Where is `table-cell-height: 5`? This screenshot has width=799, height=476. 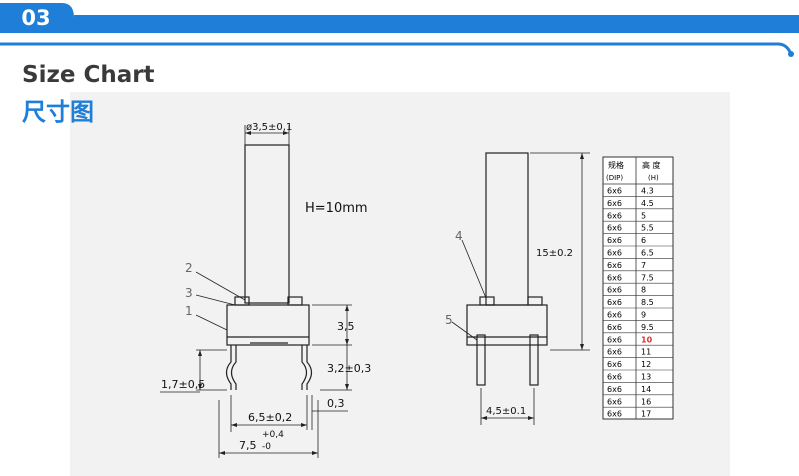
table-cell-height: 5 is located at coordinates (643, 215).